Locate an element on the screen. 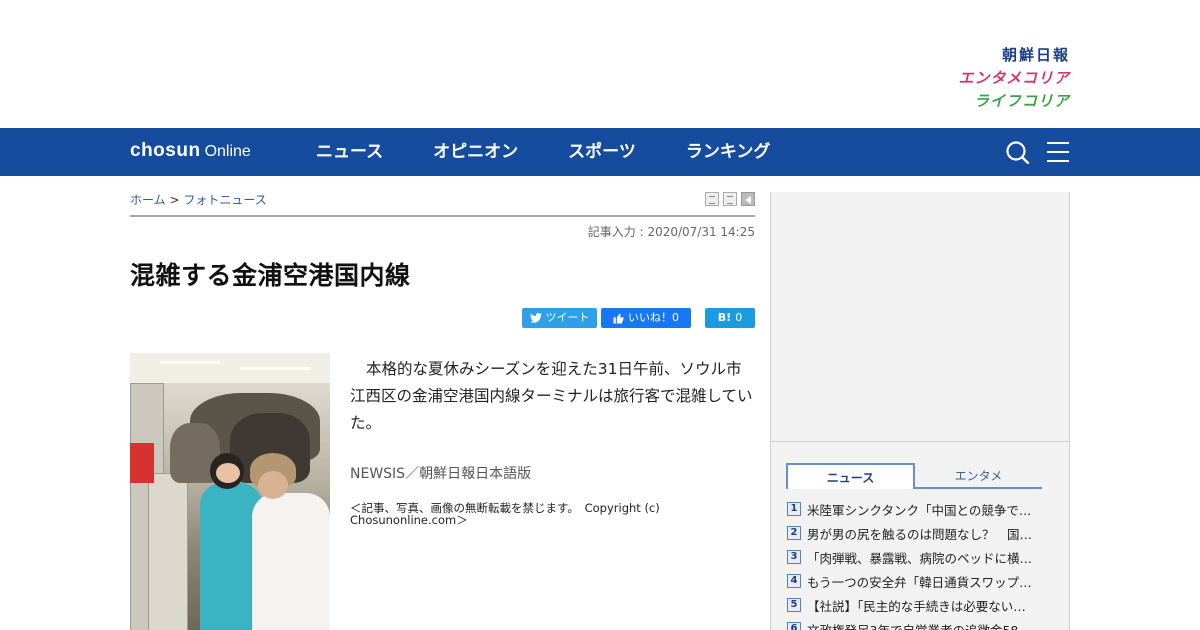 The width and height of the screenshot is (1200, 630). text-view-icon is located at coordinates (730, 199).